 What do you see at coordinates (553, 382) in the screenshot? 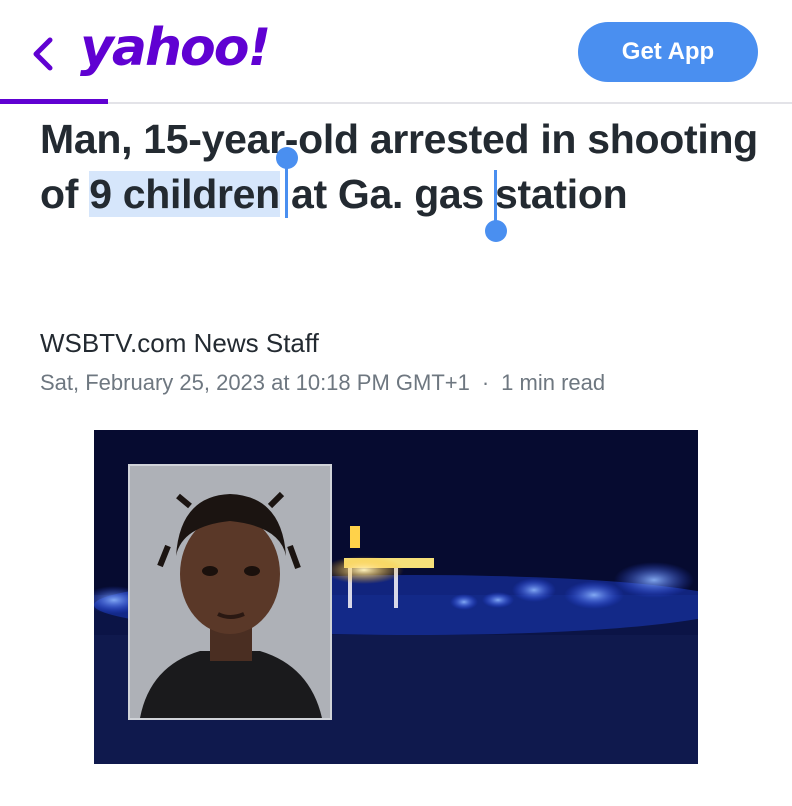
I see `read-time: 1 min read` at bounding box center [553, 382].